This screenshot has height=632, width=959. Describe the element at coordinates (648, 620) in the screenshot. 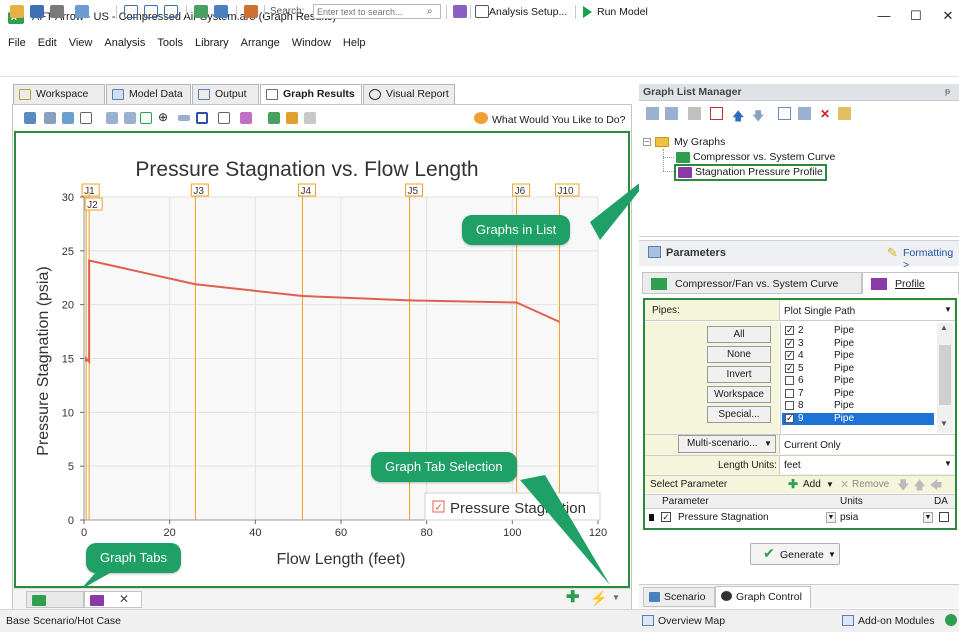

I see `map-icon` at that location.